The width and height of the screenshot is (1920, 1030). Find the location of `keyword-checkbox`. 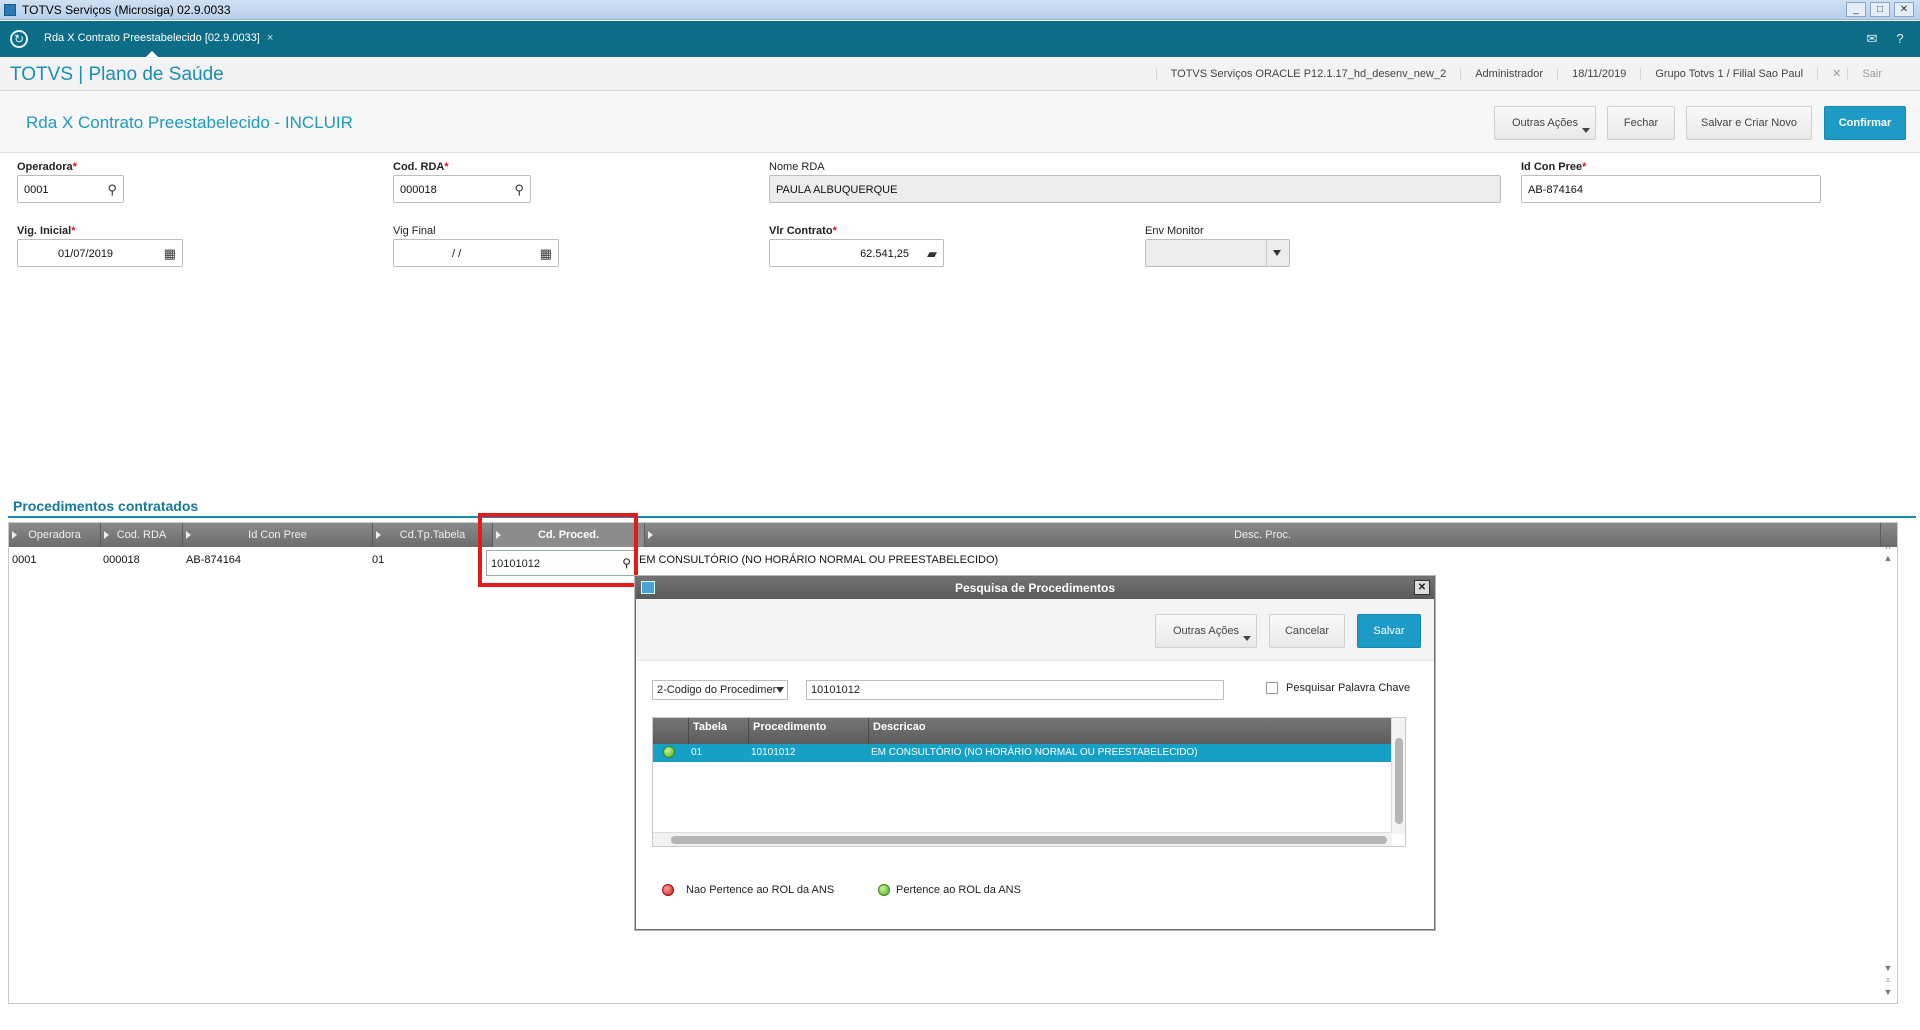

keyword-checkbox is located at coordinates (1272, 688).